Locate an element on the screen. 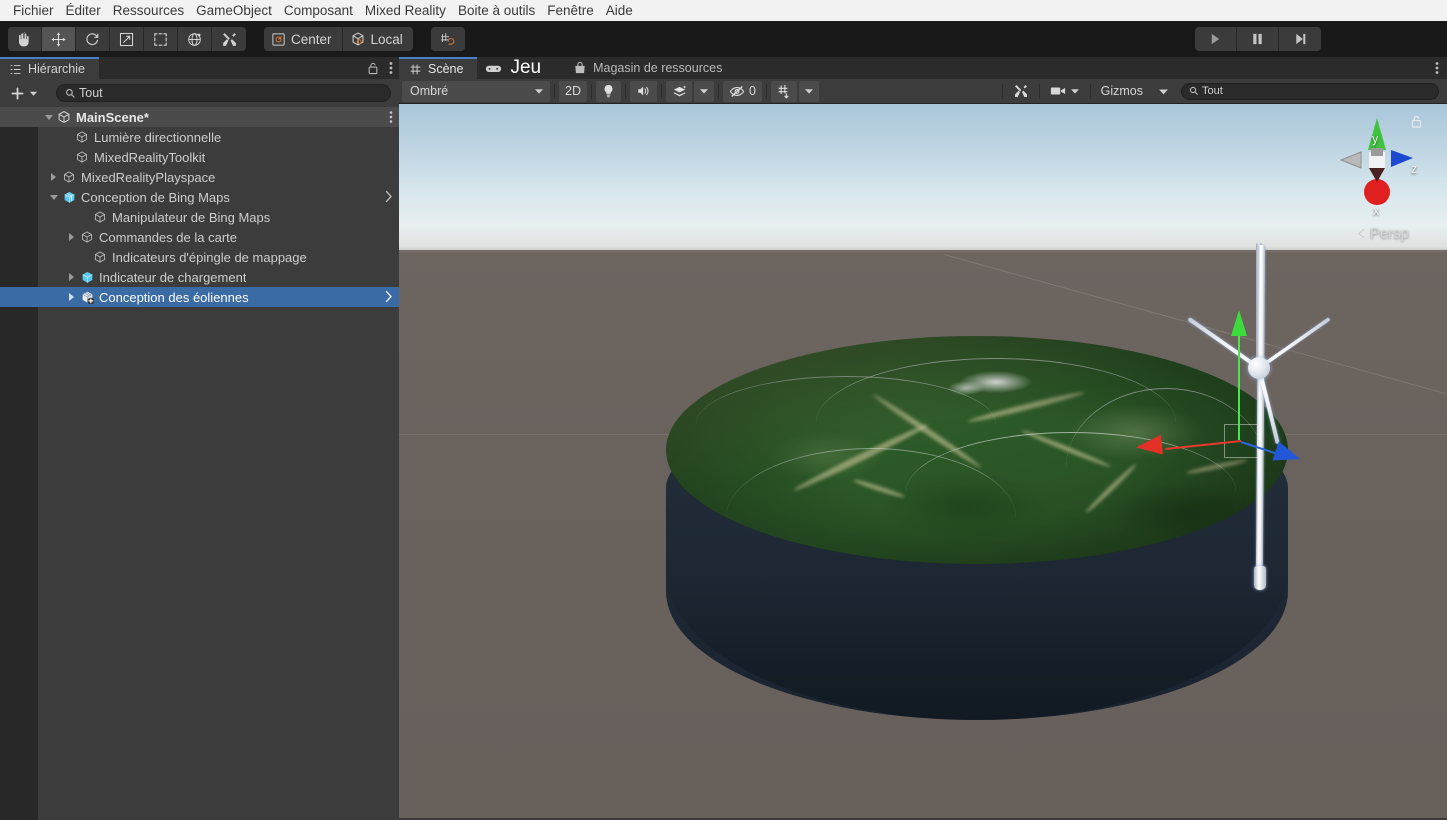 Image resolution: width=1447 pixels, height=820 pixels. hierarchy-row-manipulateur-de-bing-maps: Manipulateur de Bing Maps is located at coordinates (199, 217).